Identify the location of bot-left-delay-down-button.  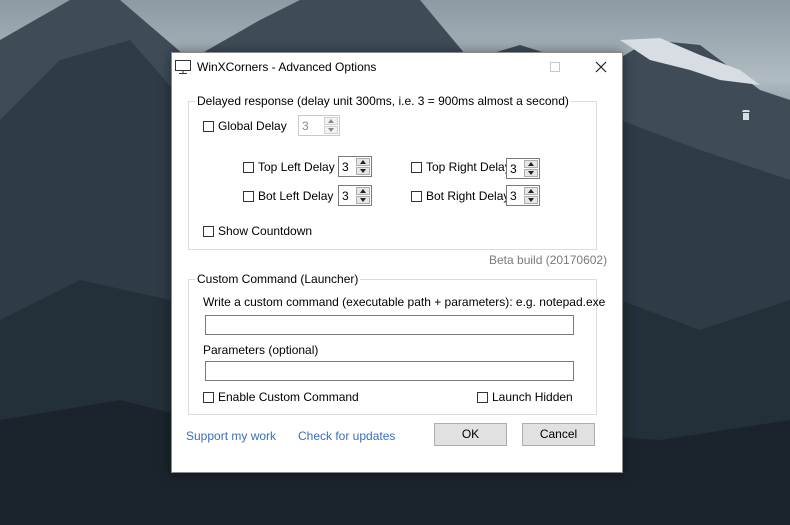
(363, 200).